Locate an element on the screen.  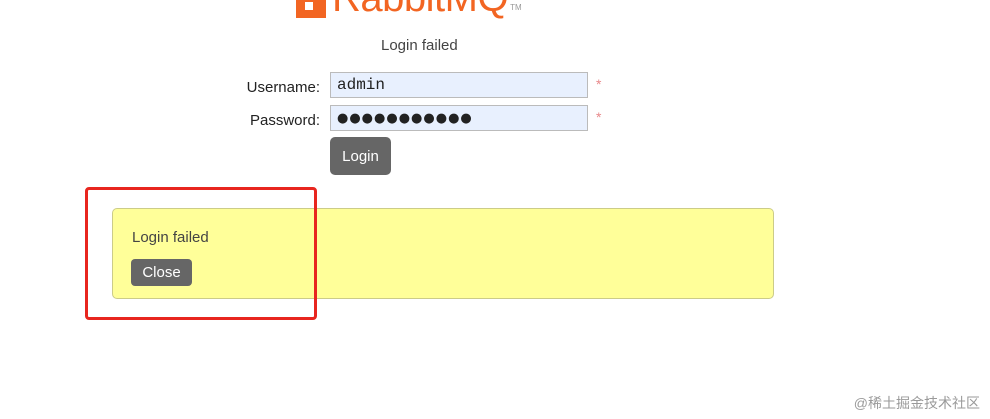
watermark: @稀土掘金技术社区 is located at coordinates (916, 403).